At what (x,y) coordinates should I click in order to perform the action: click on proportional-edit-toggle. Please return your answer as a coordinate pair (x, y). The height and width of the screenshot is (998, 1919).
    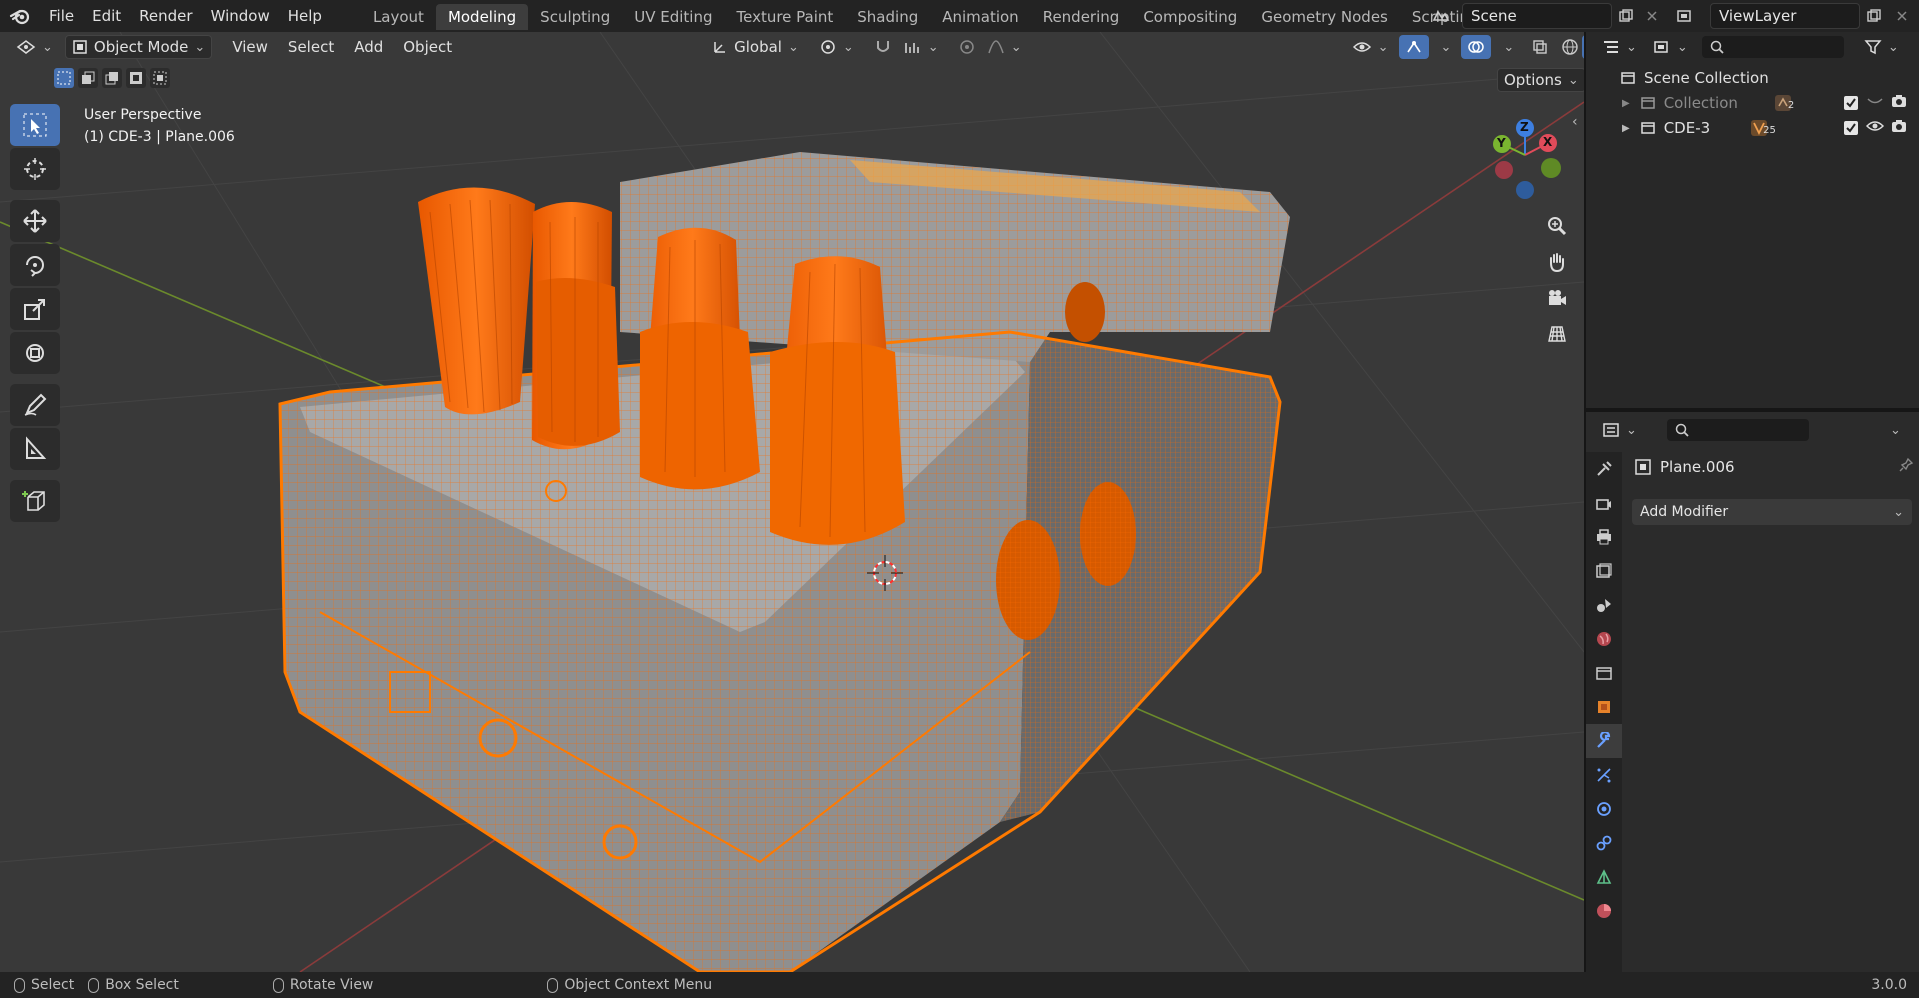
    Looking at the image, I should click on (967, 47).